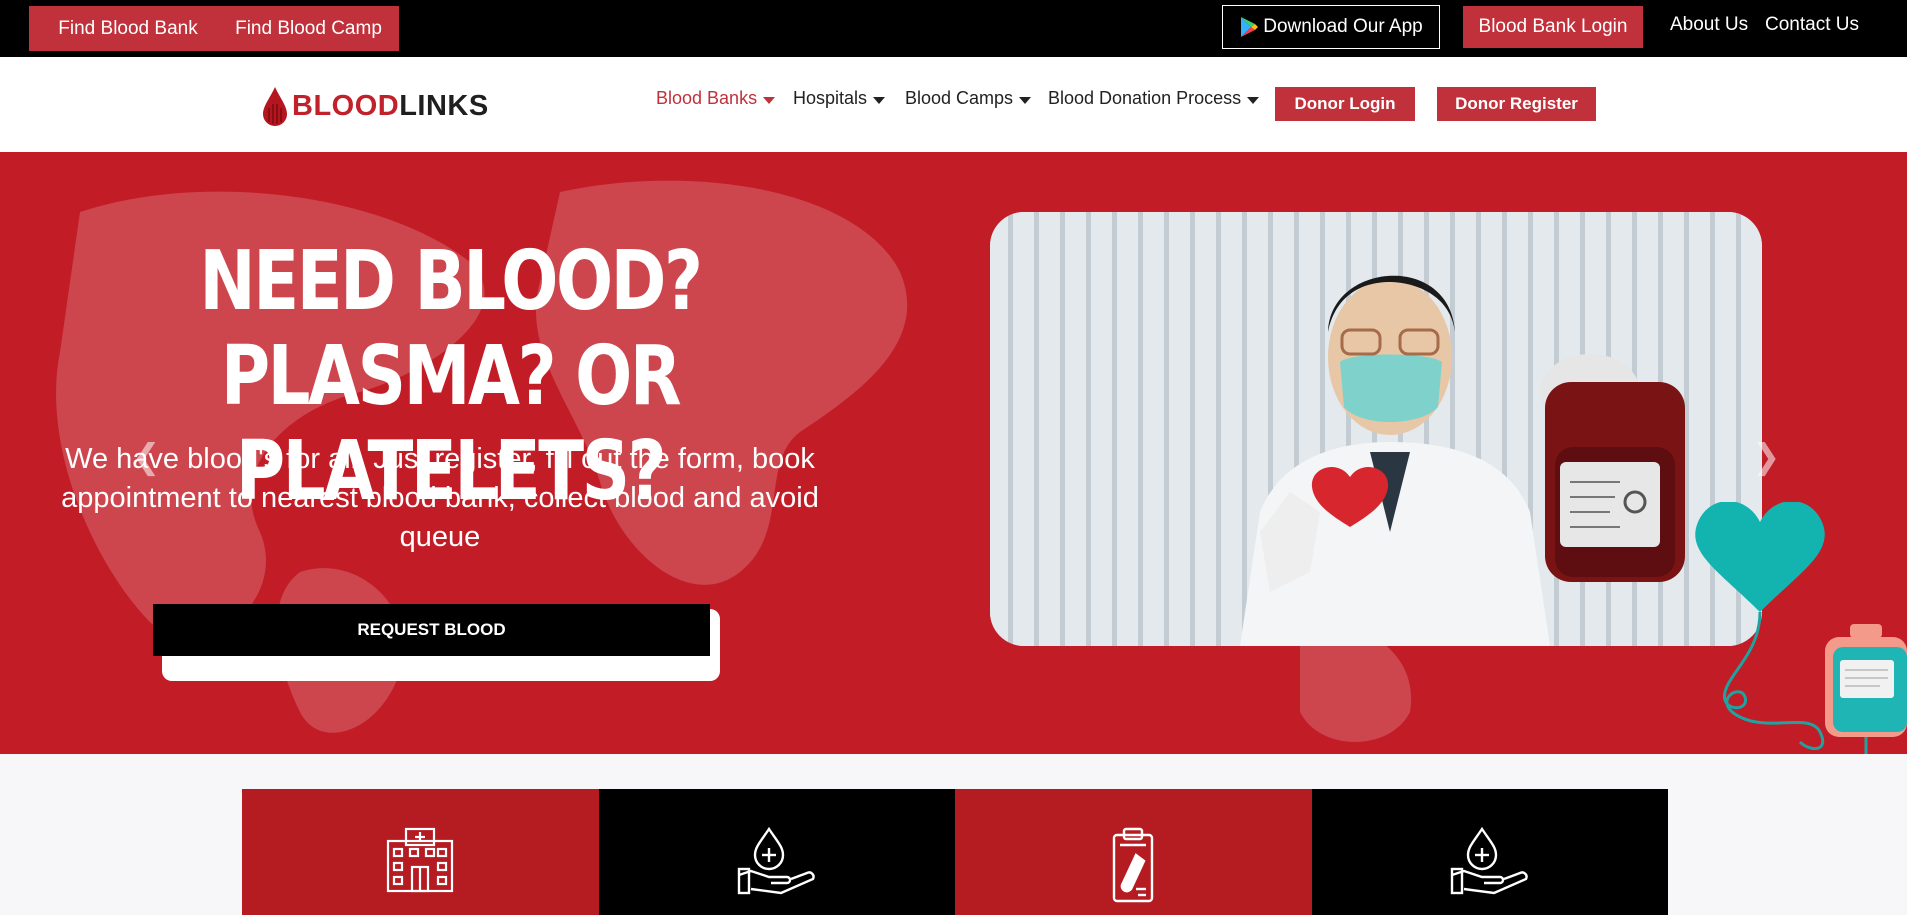 This screenshot has width=1907, height=915. What do you see at coordinates (431, 630) in the screenshot?
I see `request-blood-button: REQUEST BLOOD` at bounding box center [431, 630].